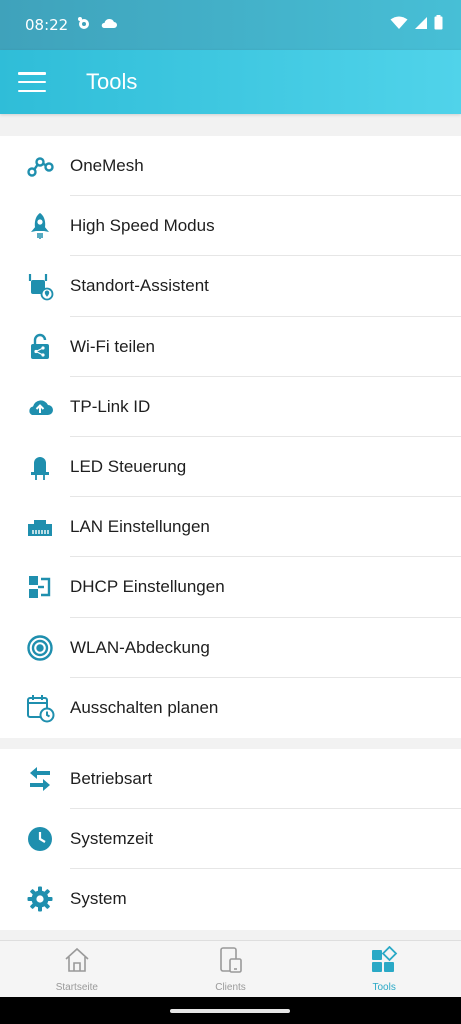 The height and width of the screenshot is (1024, 461). Describe the element at coordinates (230, 82) in the screenshot. I see `app-bar: Tools` at that location.